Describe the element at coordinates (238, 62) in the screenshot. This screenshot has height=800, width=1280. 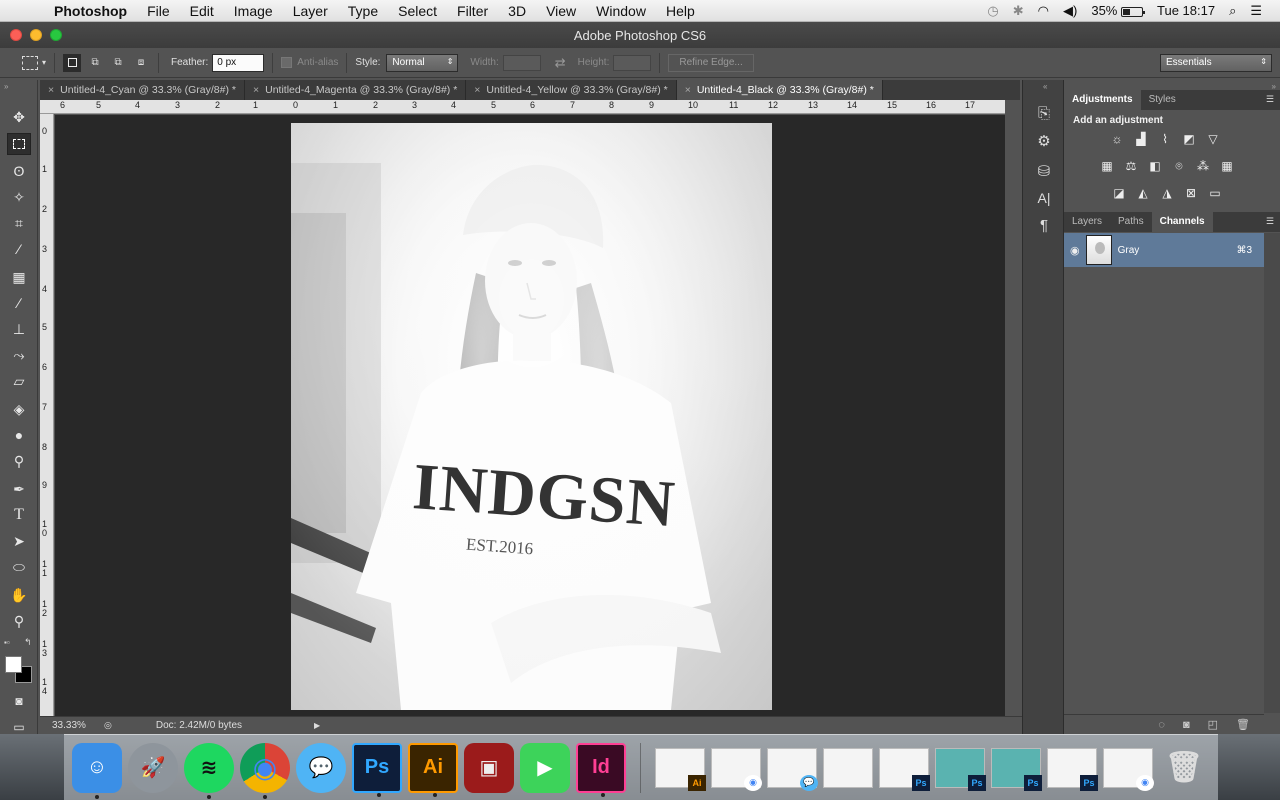
I see `feather-input: 0 px` at that location.